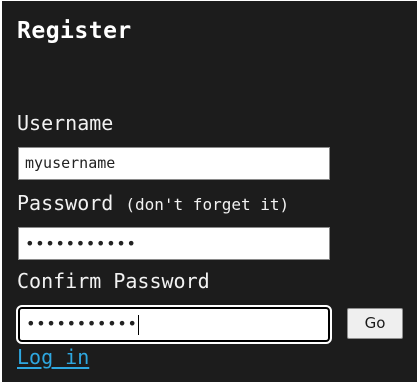 This screenshot has width=419, height=387. I want to click on password-field: •••••••••••, so click(174, 243).